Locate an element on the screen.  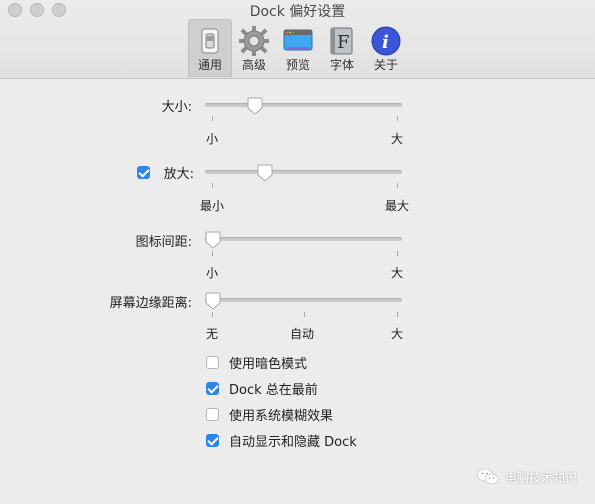
tab-preview: 预览 is located at coordinates (298, 48).